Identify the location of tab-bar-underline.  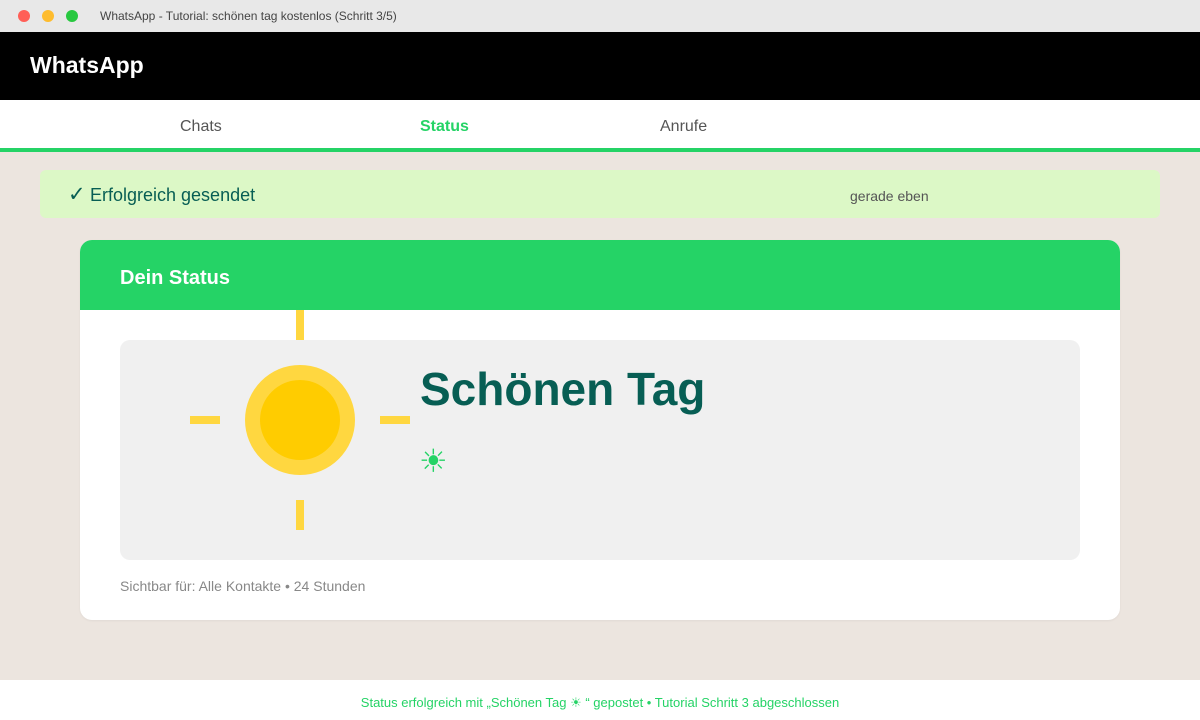
(600, 150).